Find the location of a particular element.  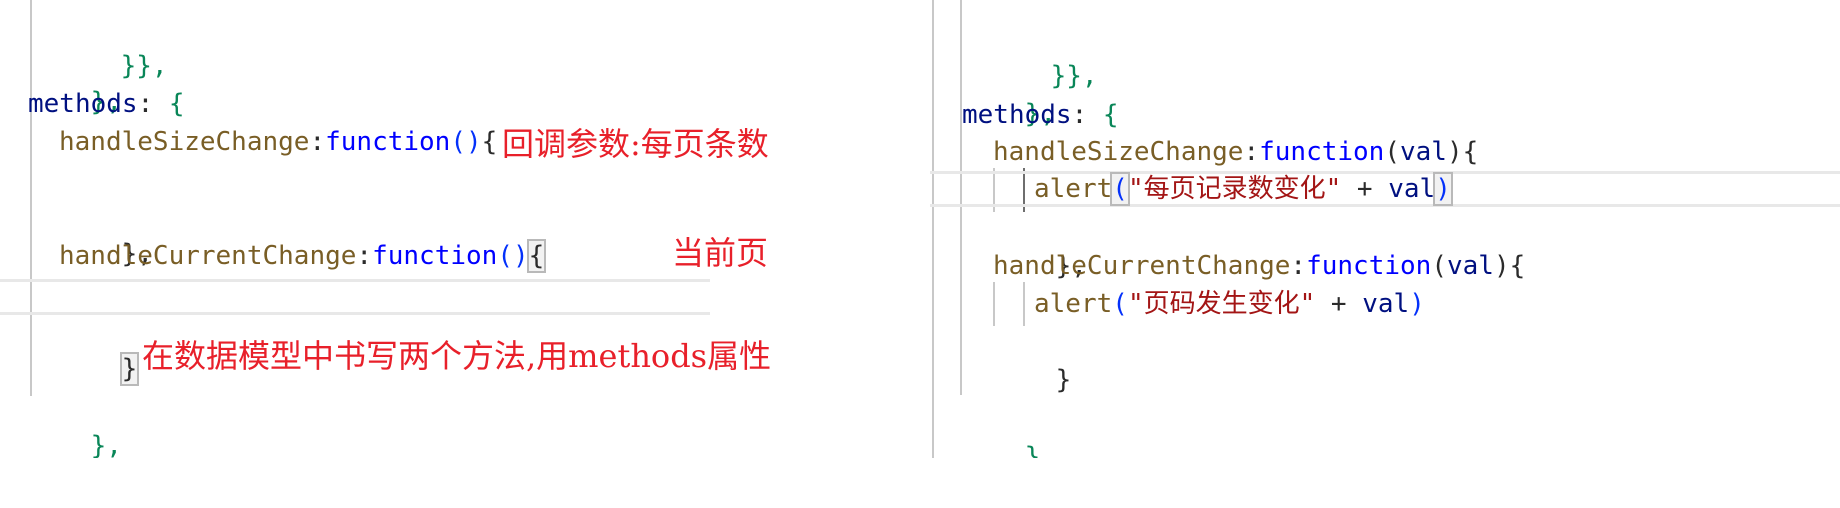

code-line: alert("页码发生变化" + val) is located at coordinates (1229, 304).